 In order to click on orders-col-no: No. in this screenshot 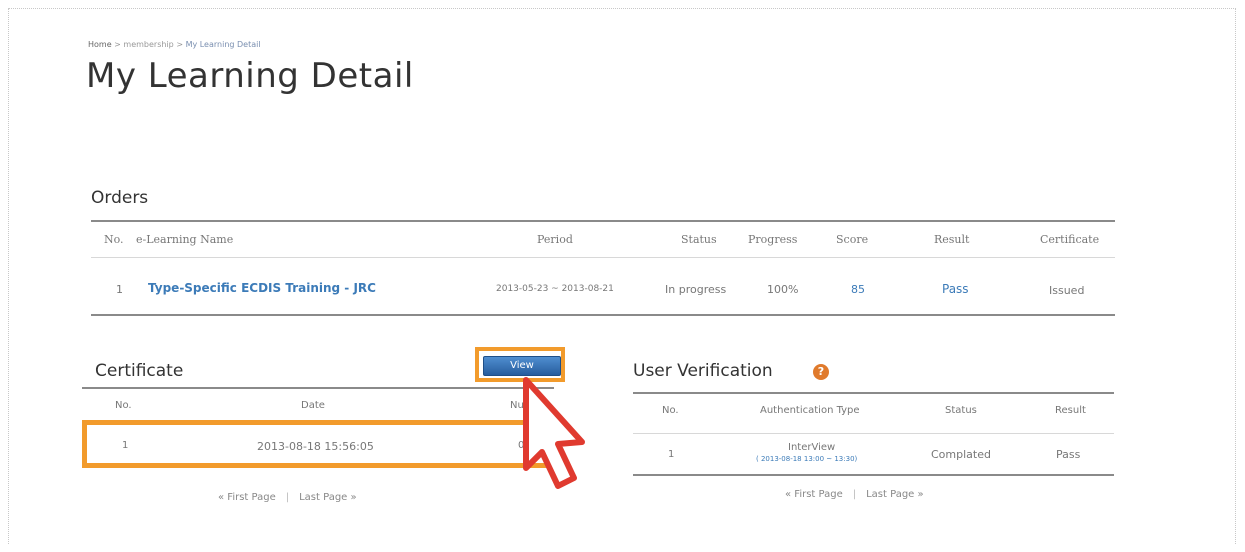, I will do `click(114, 239)`.